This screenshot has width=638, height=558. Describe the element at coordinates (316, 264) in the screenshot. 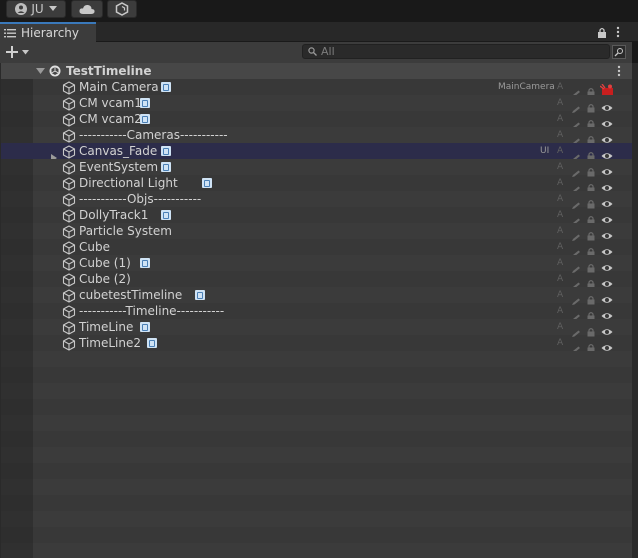

I see `hierarchy-row: Cube (1) A` at that location.